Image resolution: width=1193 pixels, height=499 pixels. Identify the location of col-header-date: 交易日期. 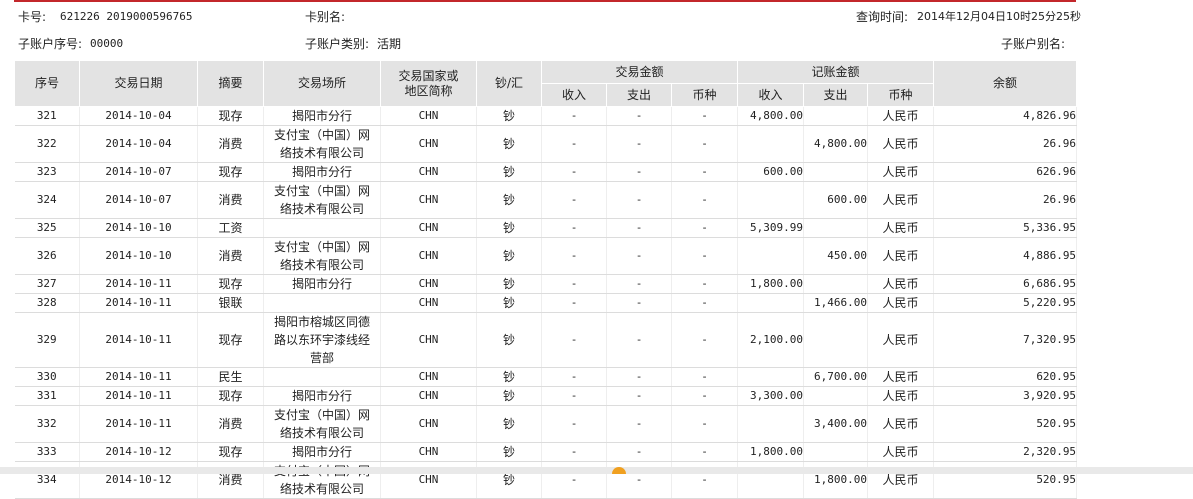
(138, 83).